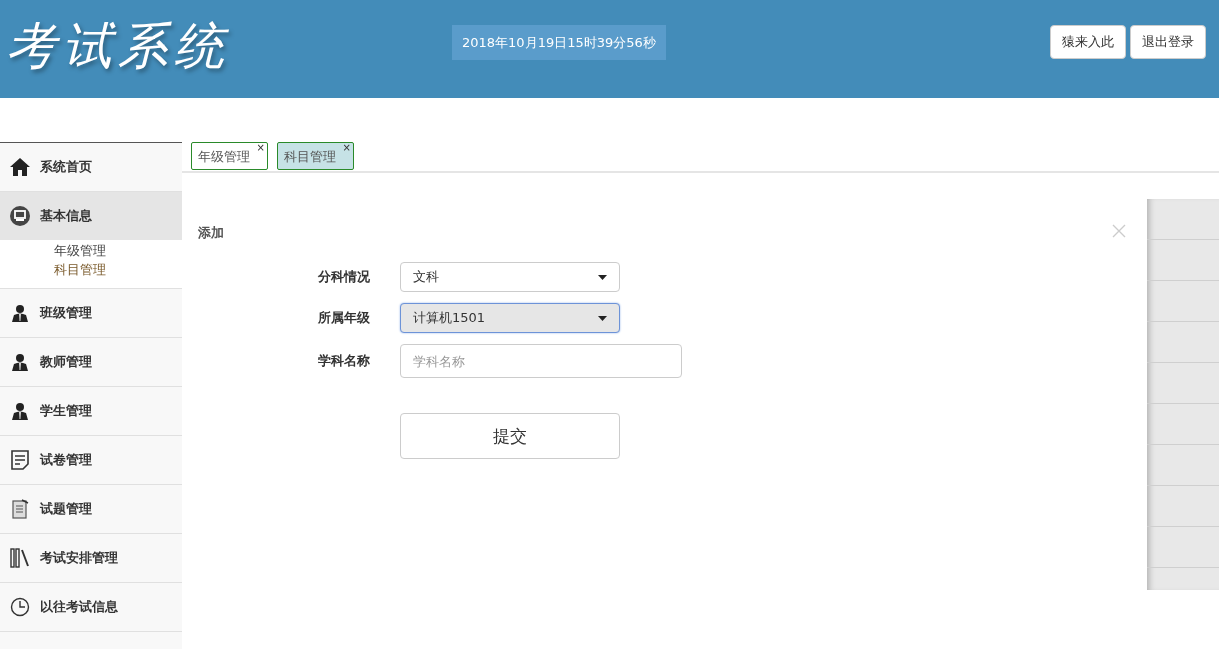  Describe the element at coordinates (20, 460) in the screenshot. I see `document-icon` at that location.